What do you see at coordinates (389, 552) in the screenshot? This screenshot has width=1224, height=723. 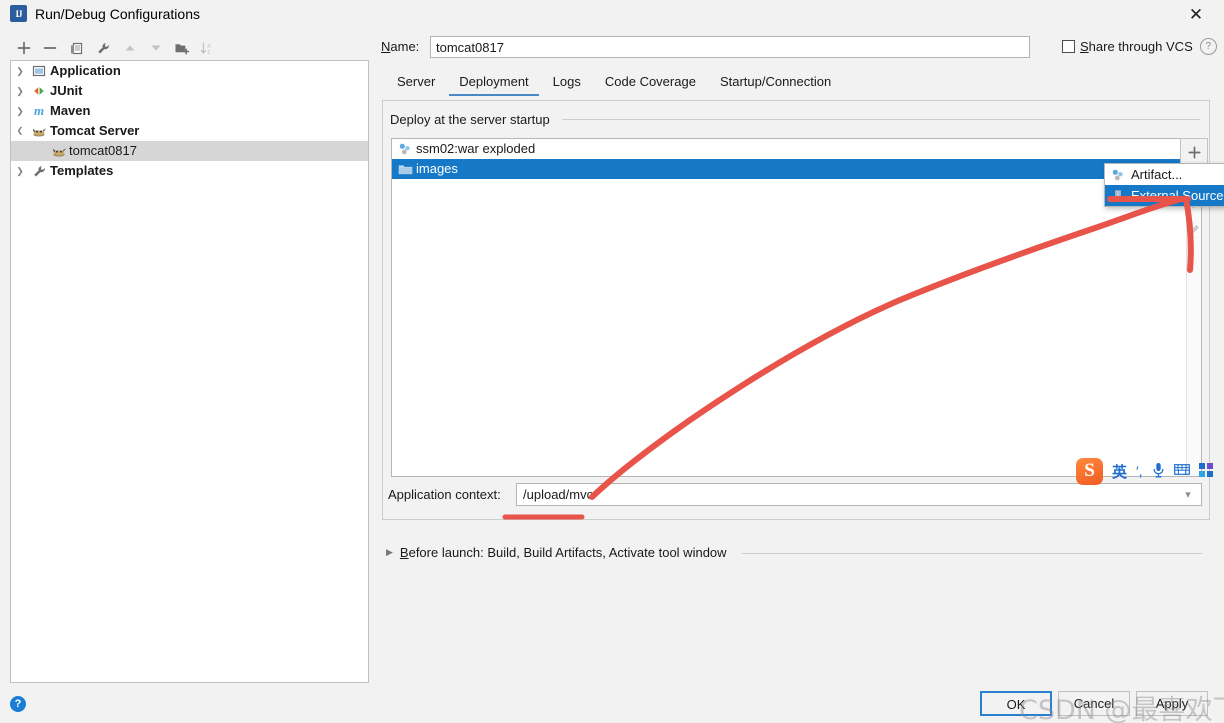 I see `triangle-right-icon: ▶` at bounding box center [389, 552].